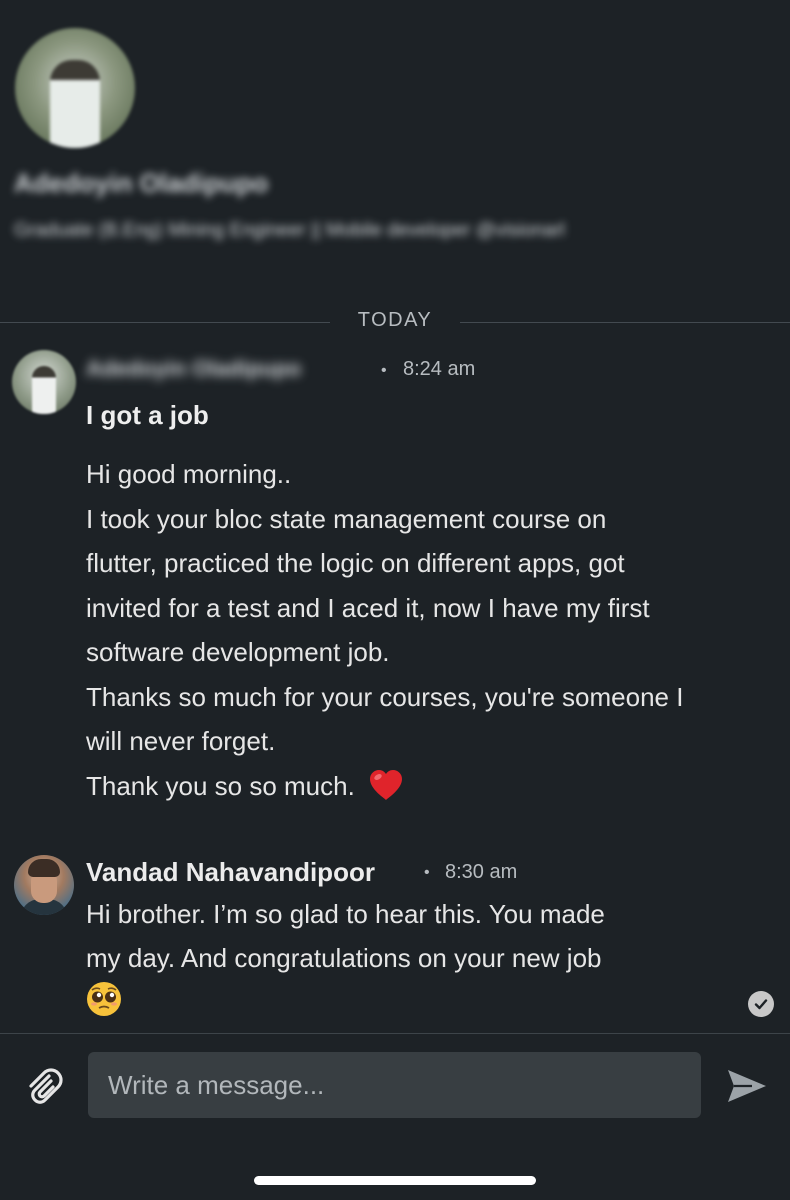 The height and width of the screenshot is (1200, 790). Describe the element at coordinates (44, 1086) in the screenshot. I see `attach-button` at that location.